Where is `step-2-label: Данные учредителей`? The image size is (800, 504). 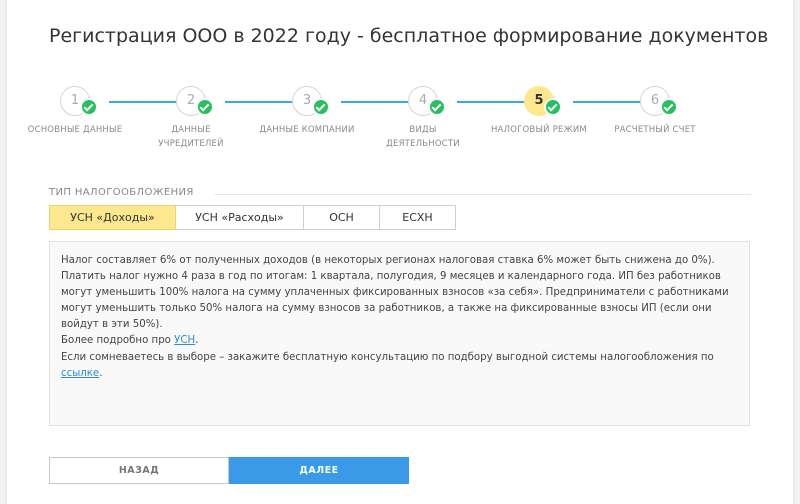 step-2-label: Данные учредителей is located at coordinates (191, 137).